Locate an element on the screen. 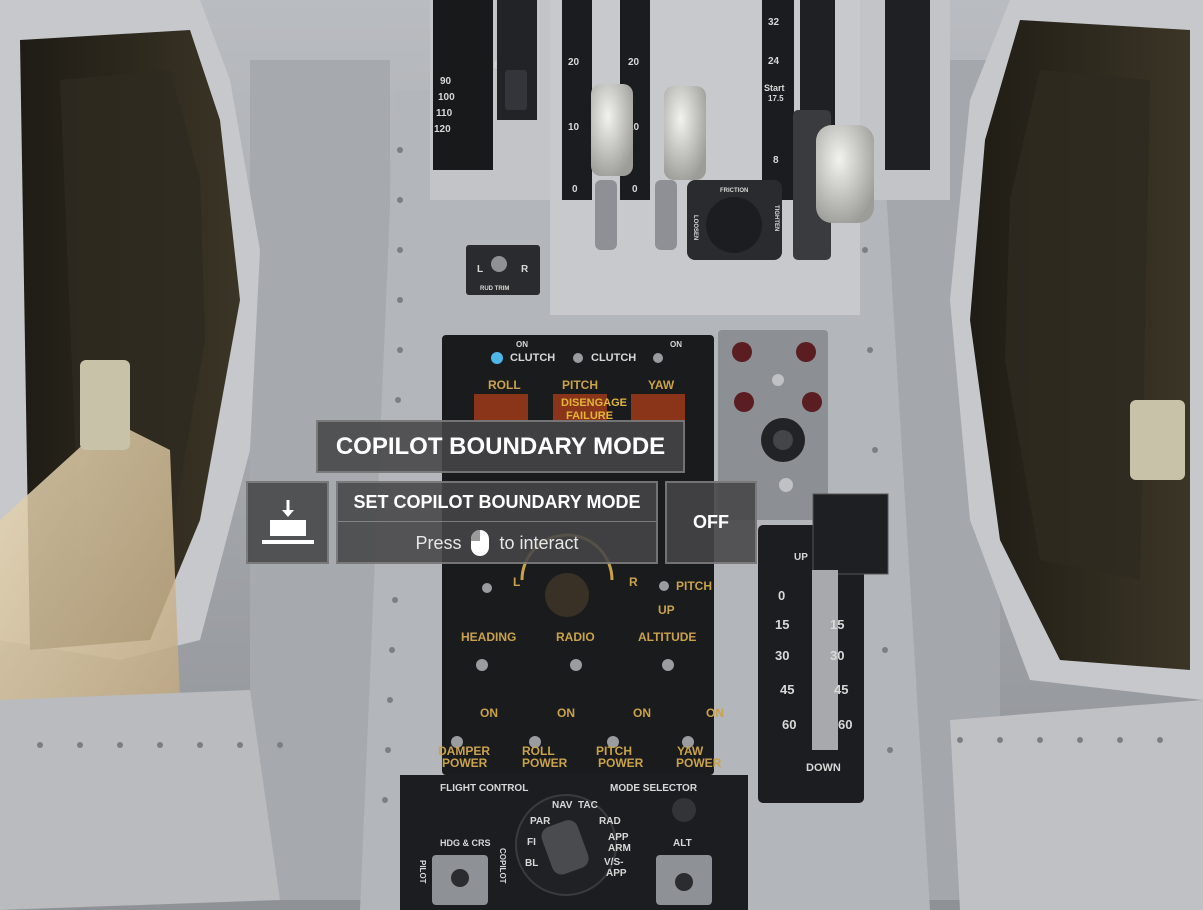  condition-lever-knob is located at coordinates (845, 174).